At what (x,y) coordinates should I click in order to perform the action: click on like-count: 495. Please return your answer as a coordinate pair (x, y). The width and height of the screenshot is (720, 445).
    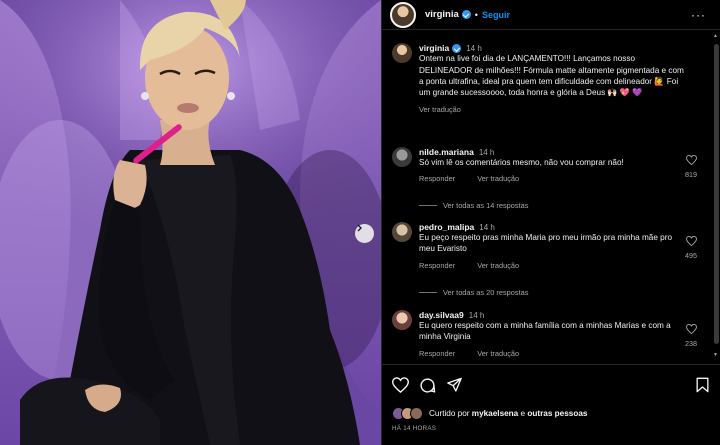
    Looking at the image, I should click on (691, 255).